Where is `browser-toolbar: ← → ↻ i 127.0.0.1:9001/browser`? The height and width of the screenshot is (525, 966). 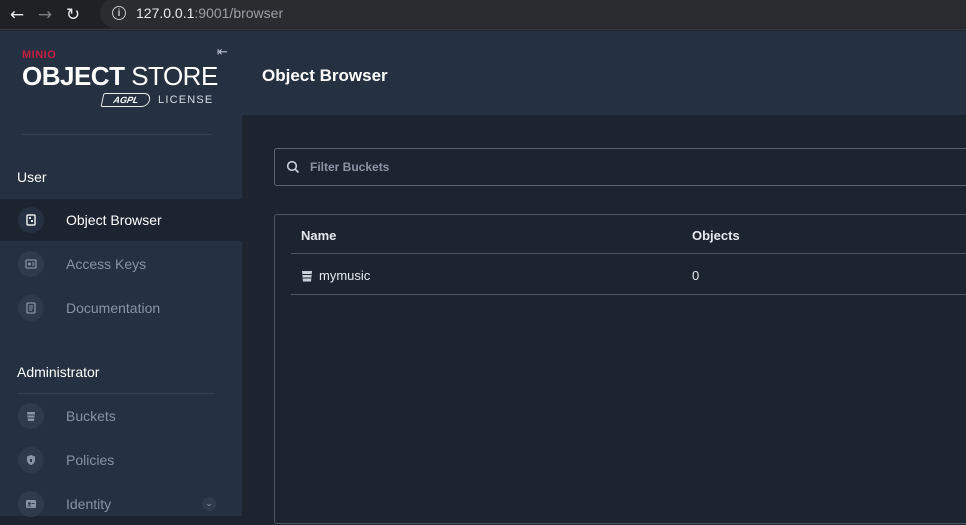
browser-toolbar: ← → ↻ i 127.0.0.1:9001/browser is located at coordinates (483, 15).